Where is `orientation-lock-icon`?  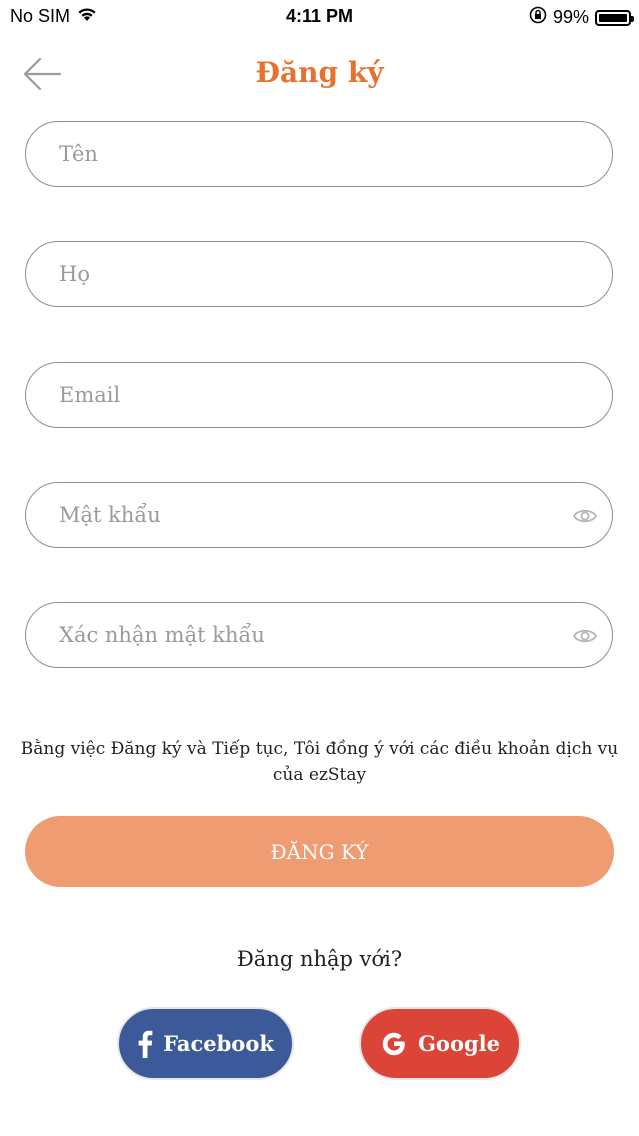
orientation-lock-icon is located at coordinates (538, 17).